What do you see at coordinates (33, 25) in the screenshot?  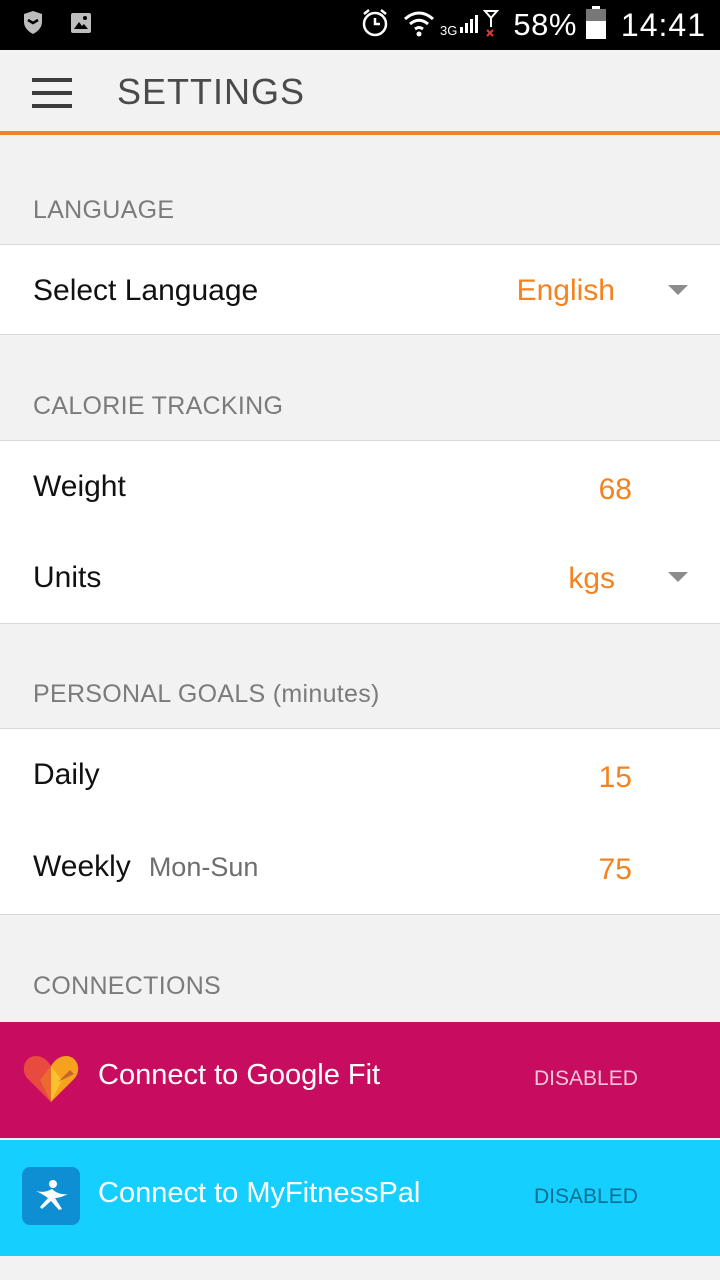 I see `shield-icon` at bounding box center [33, 25].